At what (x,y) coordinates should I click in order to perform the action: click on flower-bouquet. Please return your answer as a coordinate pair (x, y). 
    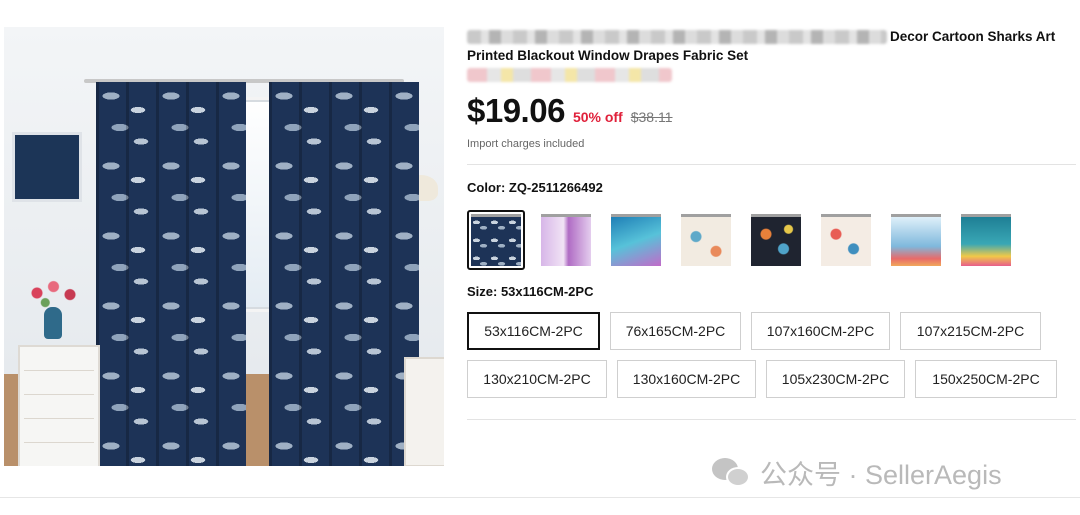
    Looking at the image, I should click on (53, 293).